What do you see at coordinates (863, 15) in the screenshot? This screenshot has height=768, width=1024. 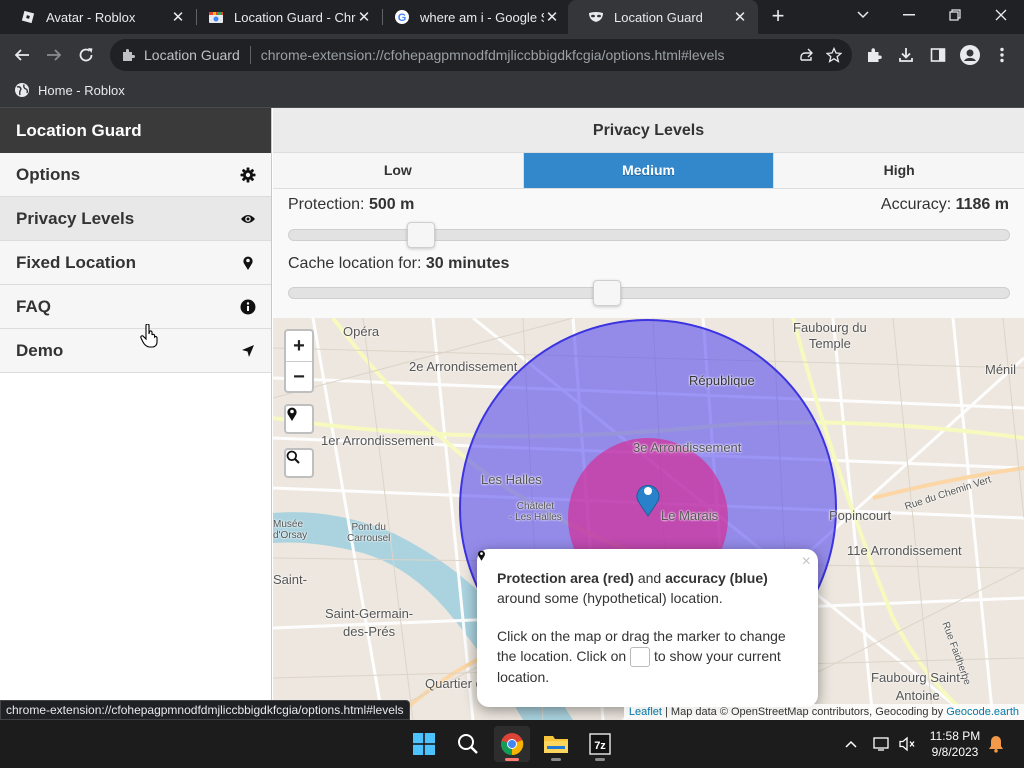 I see `tab-search-chevron-icon` at bounding box center [863, 15].